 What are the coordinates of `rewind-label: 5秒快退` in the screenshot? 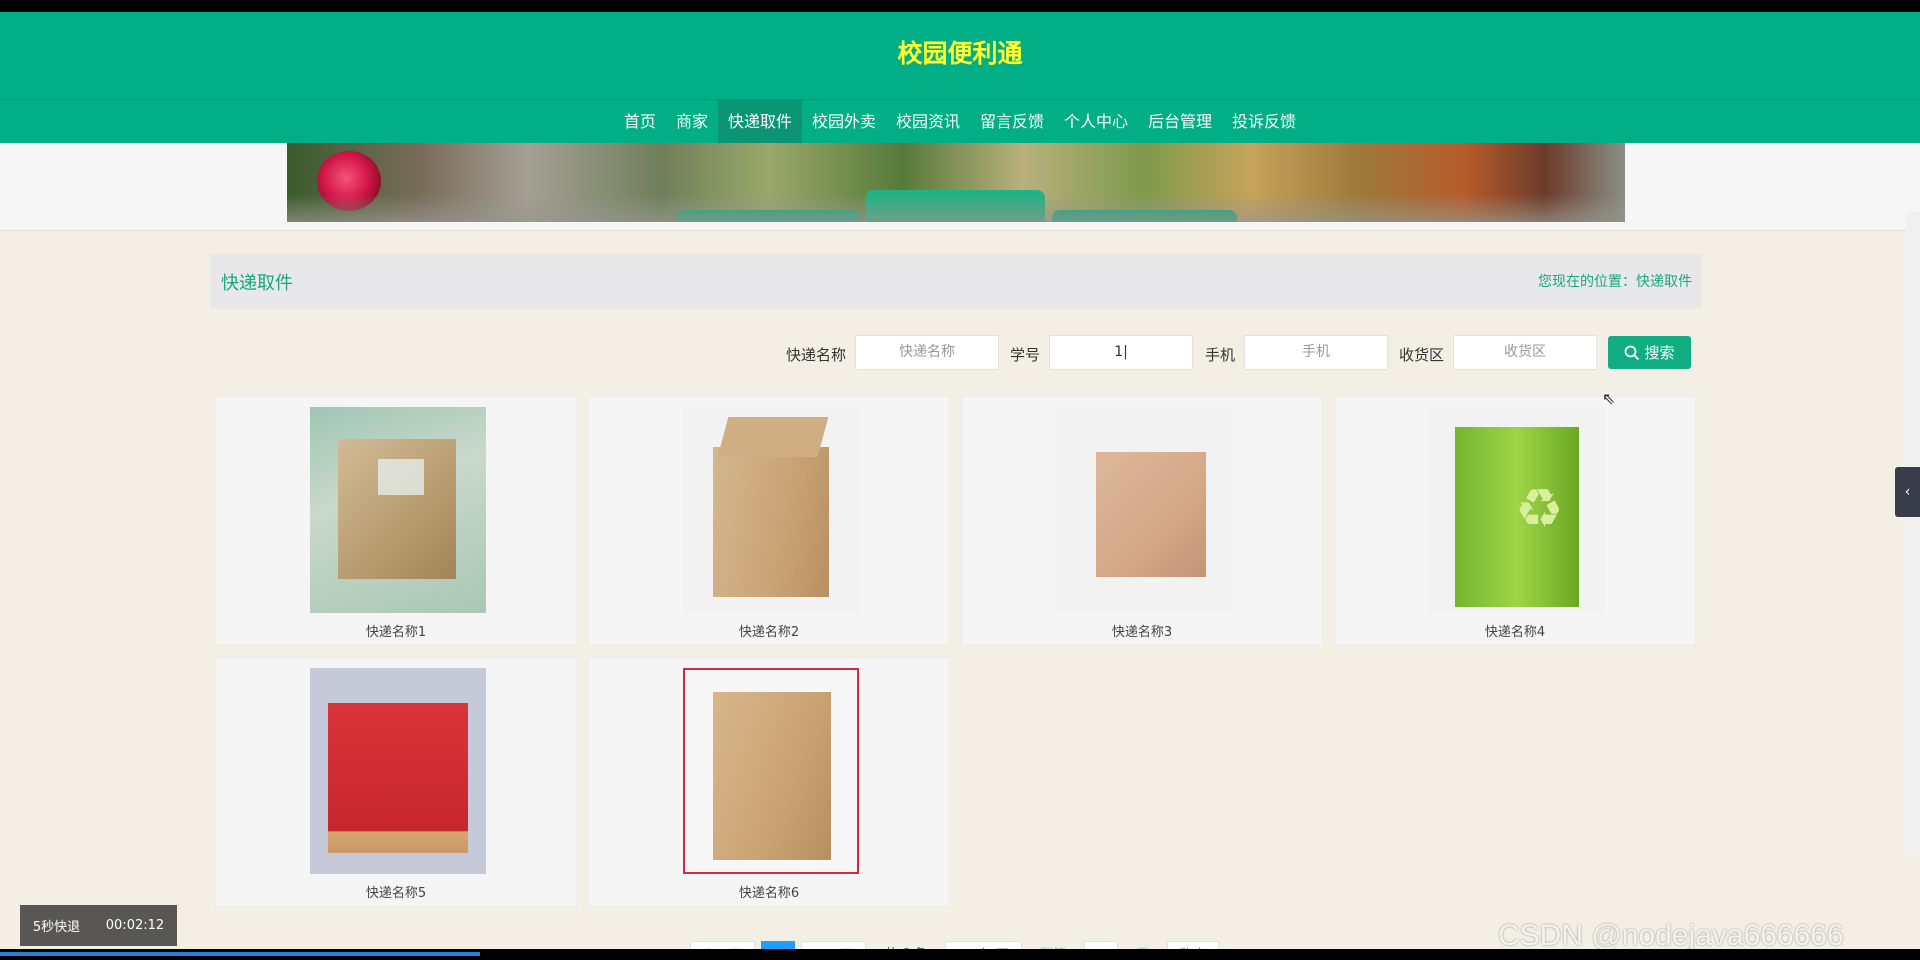 It's located at (56, 925).